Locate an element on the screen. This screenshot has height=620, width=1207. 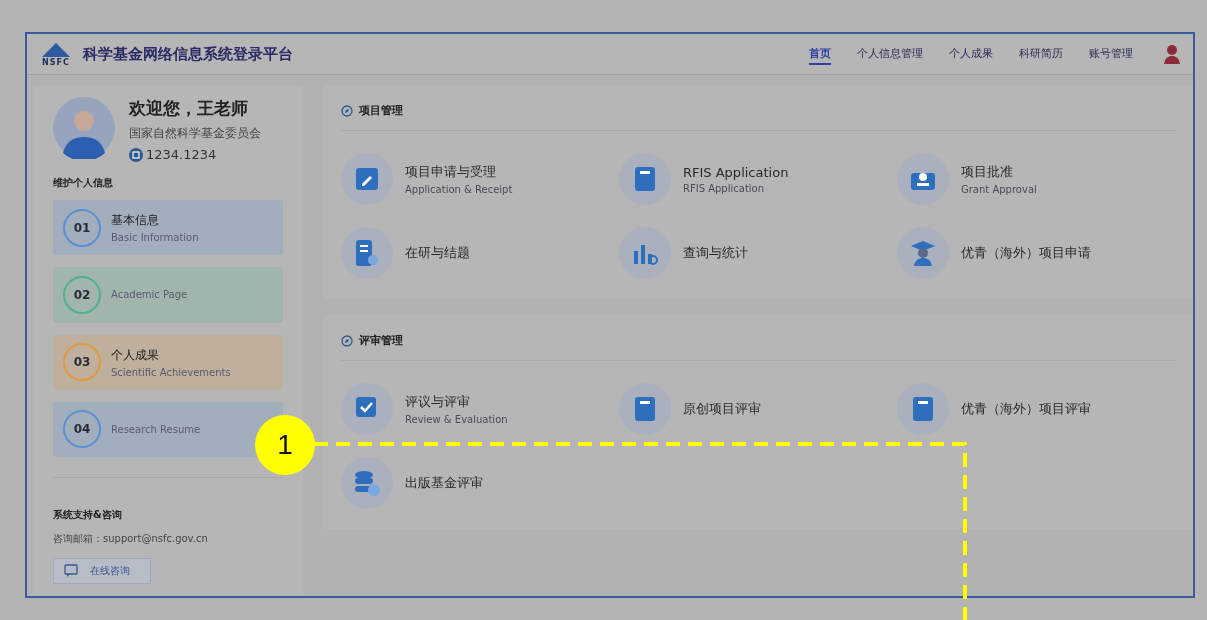
module-link: 项目批准 is located at coordinates (999, 172).